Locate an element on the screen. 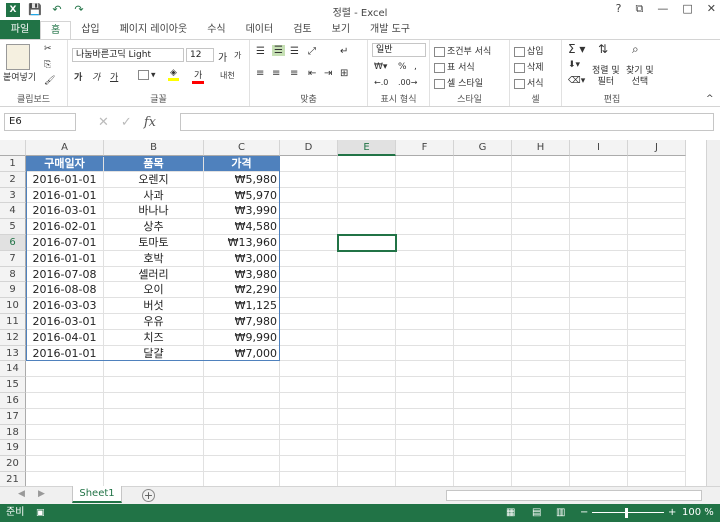 This screenshot has width=720, height=522. row-header: 19 is located at coordinates (13, 448).